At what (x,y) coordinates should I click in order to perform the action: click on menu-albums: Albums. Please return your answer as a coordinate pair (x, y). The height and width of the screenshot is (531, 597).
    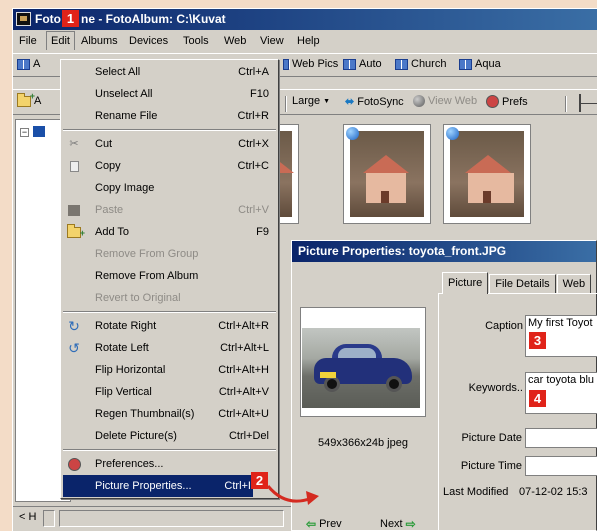
    Looking at the image, I should click on (99, 41).